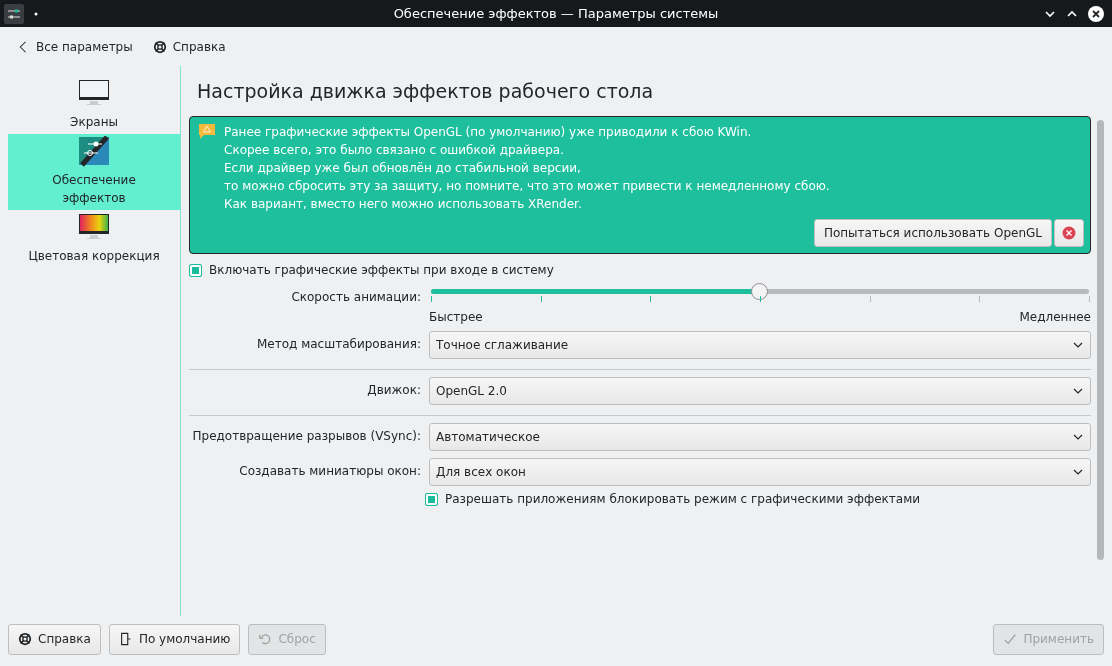 The width and height of the screenshot is (1112, 666). I want to click on slider-handle, so click(759, 291).